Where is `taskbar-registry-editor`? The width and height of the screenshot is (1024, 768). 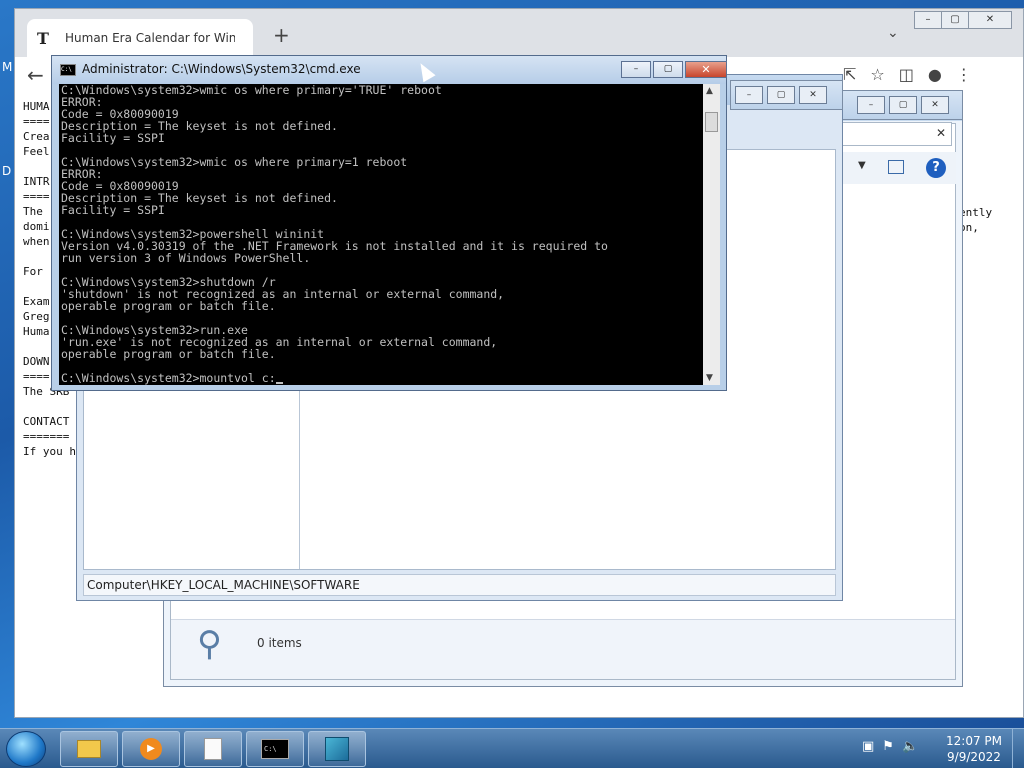
taskbar-registry-editor is located at coordinates (337, 749).